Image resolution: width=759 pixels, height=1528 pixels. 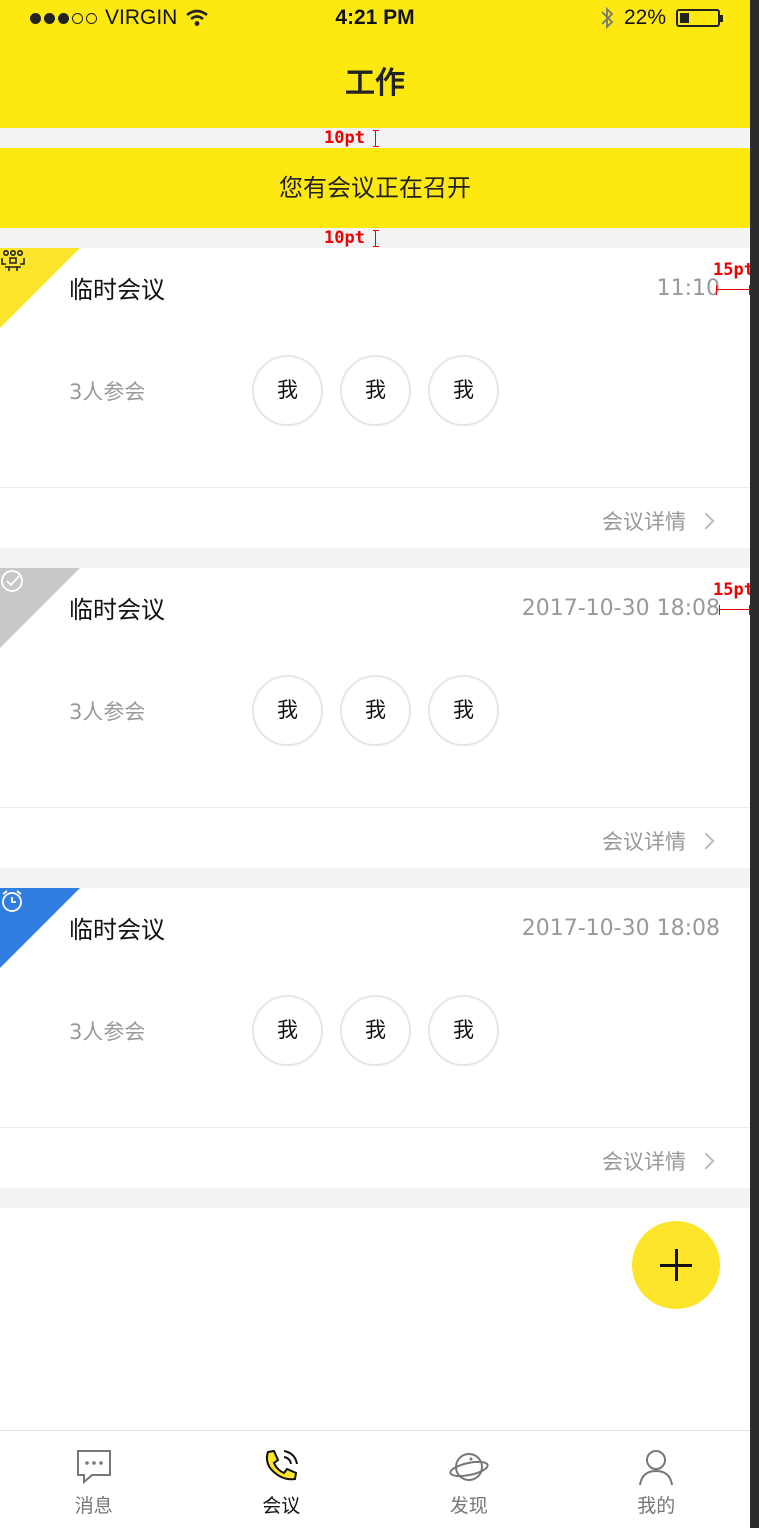 What do you see at coordinates (656, 1468) in the screenshot?
I see `person-icon` at bounding box center [656, 1468].